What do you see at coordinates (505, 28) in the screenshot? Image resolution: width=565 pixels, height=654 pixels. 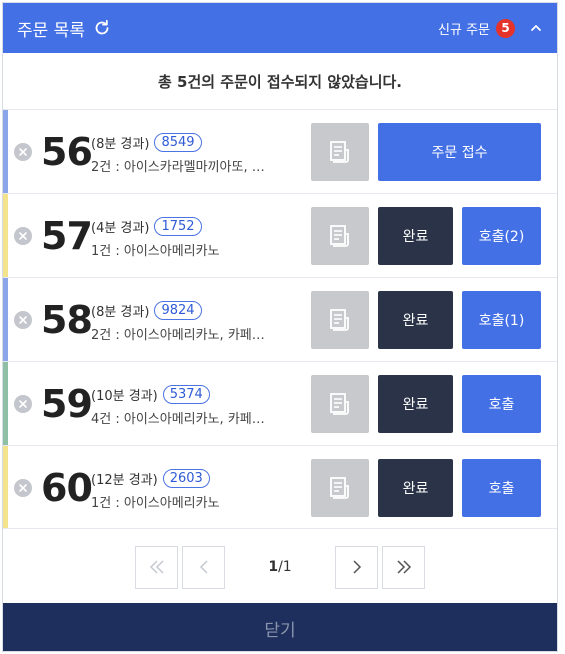 I see `new-orders-count-badge: 5` at bounding box center [505, 28].